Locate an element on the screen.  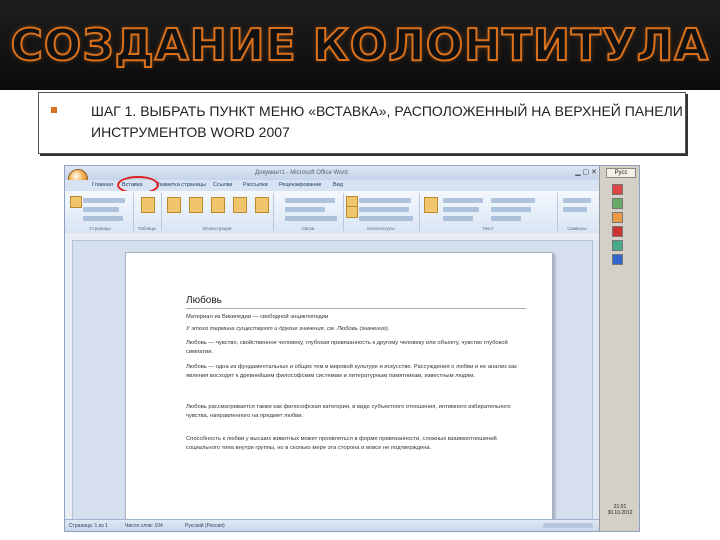
group-label: Таблицы is located at coordinates (147, 228).